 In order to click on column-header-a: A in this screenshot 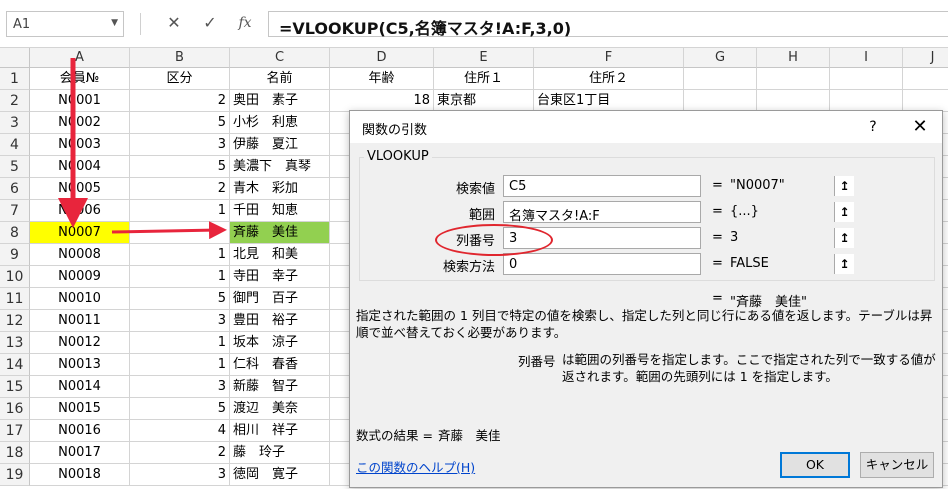, I will do `click(80, 58)`.